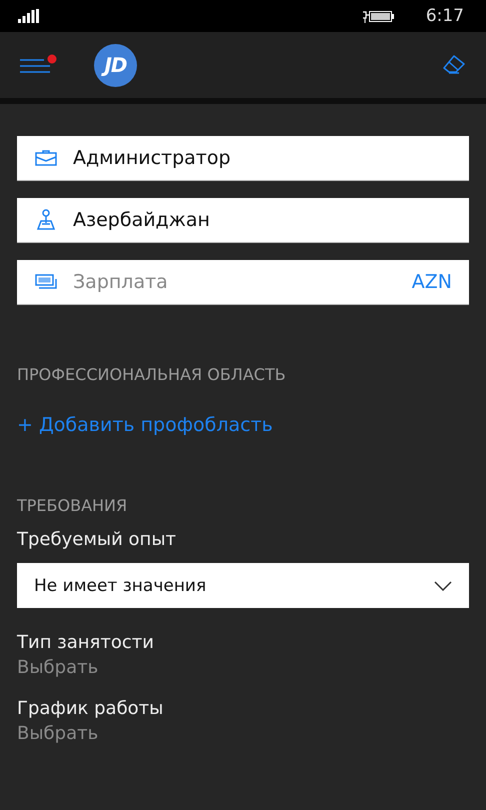 The image size is (486, 810). Describe the element at coordinates (90, 708) in the screenshot. I see `field-label: График работы` at that location.